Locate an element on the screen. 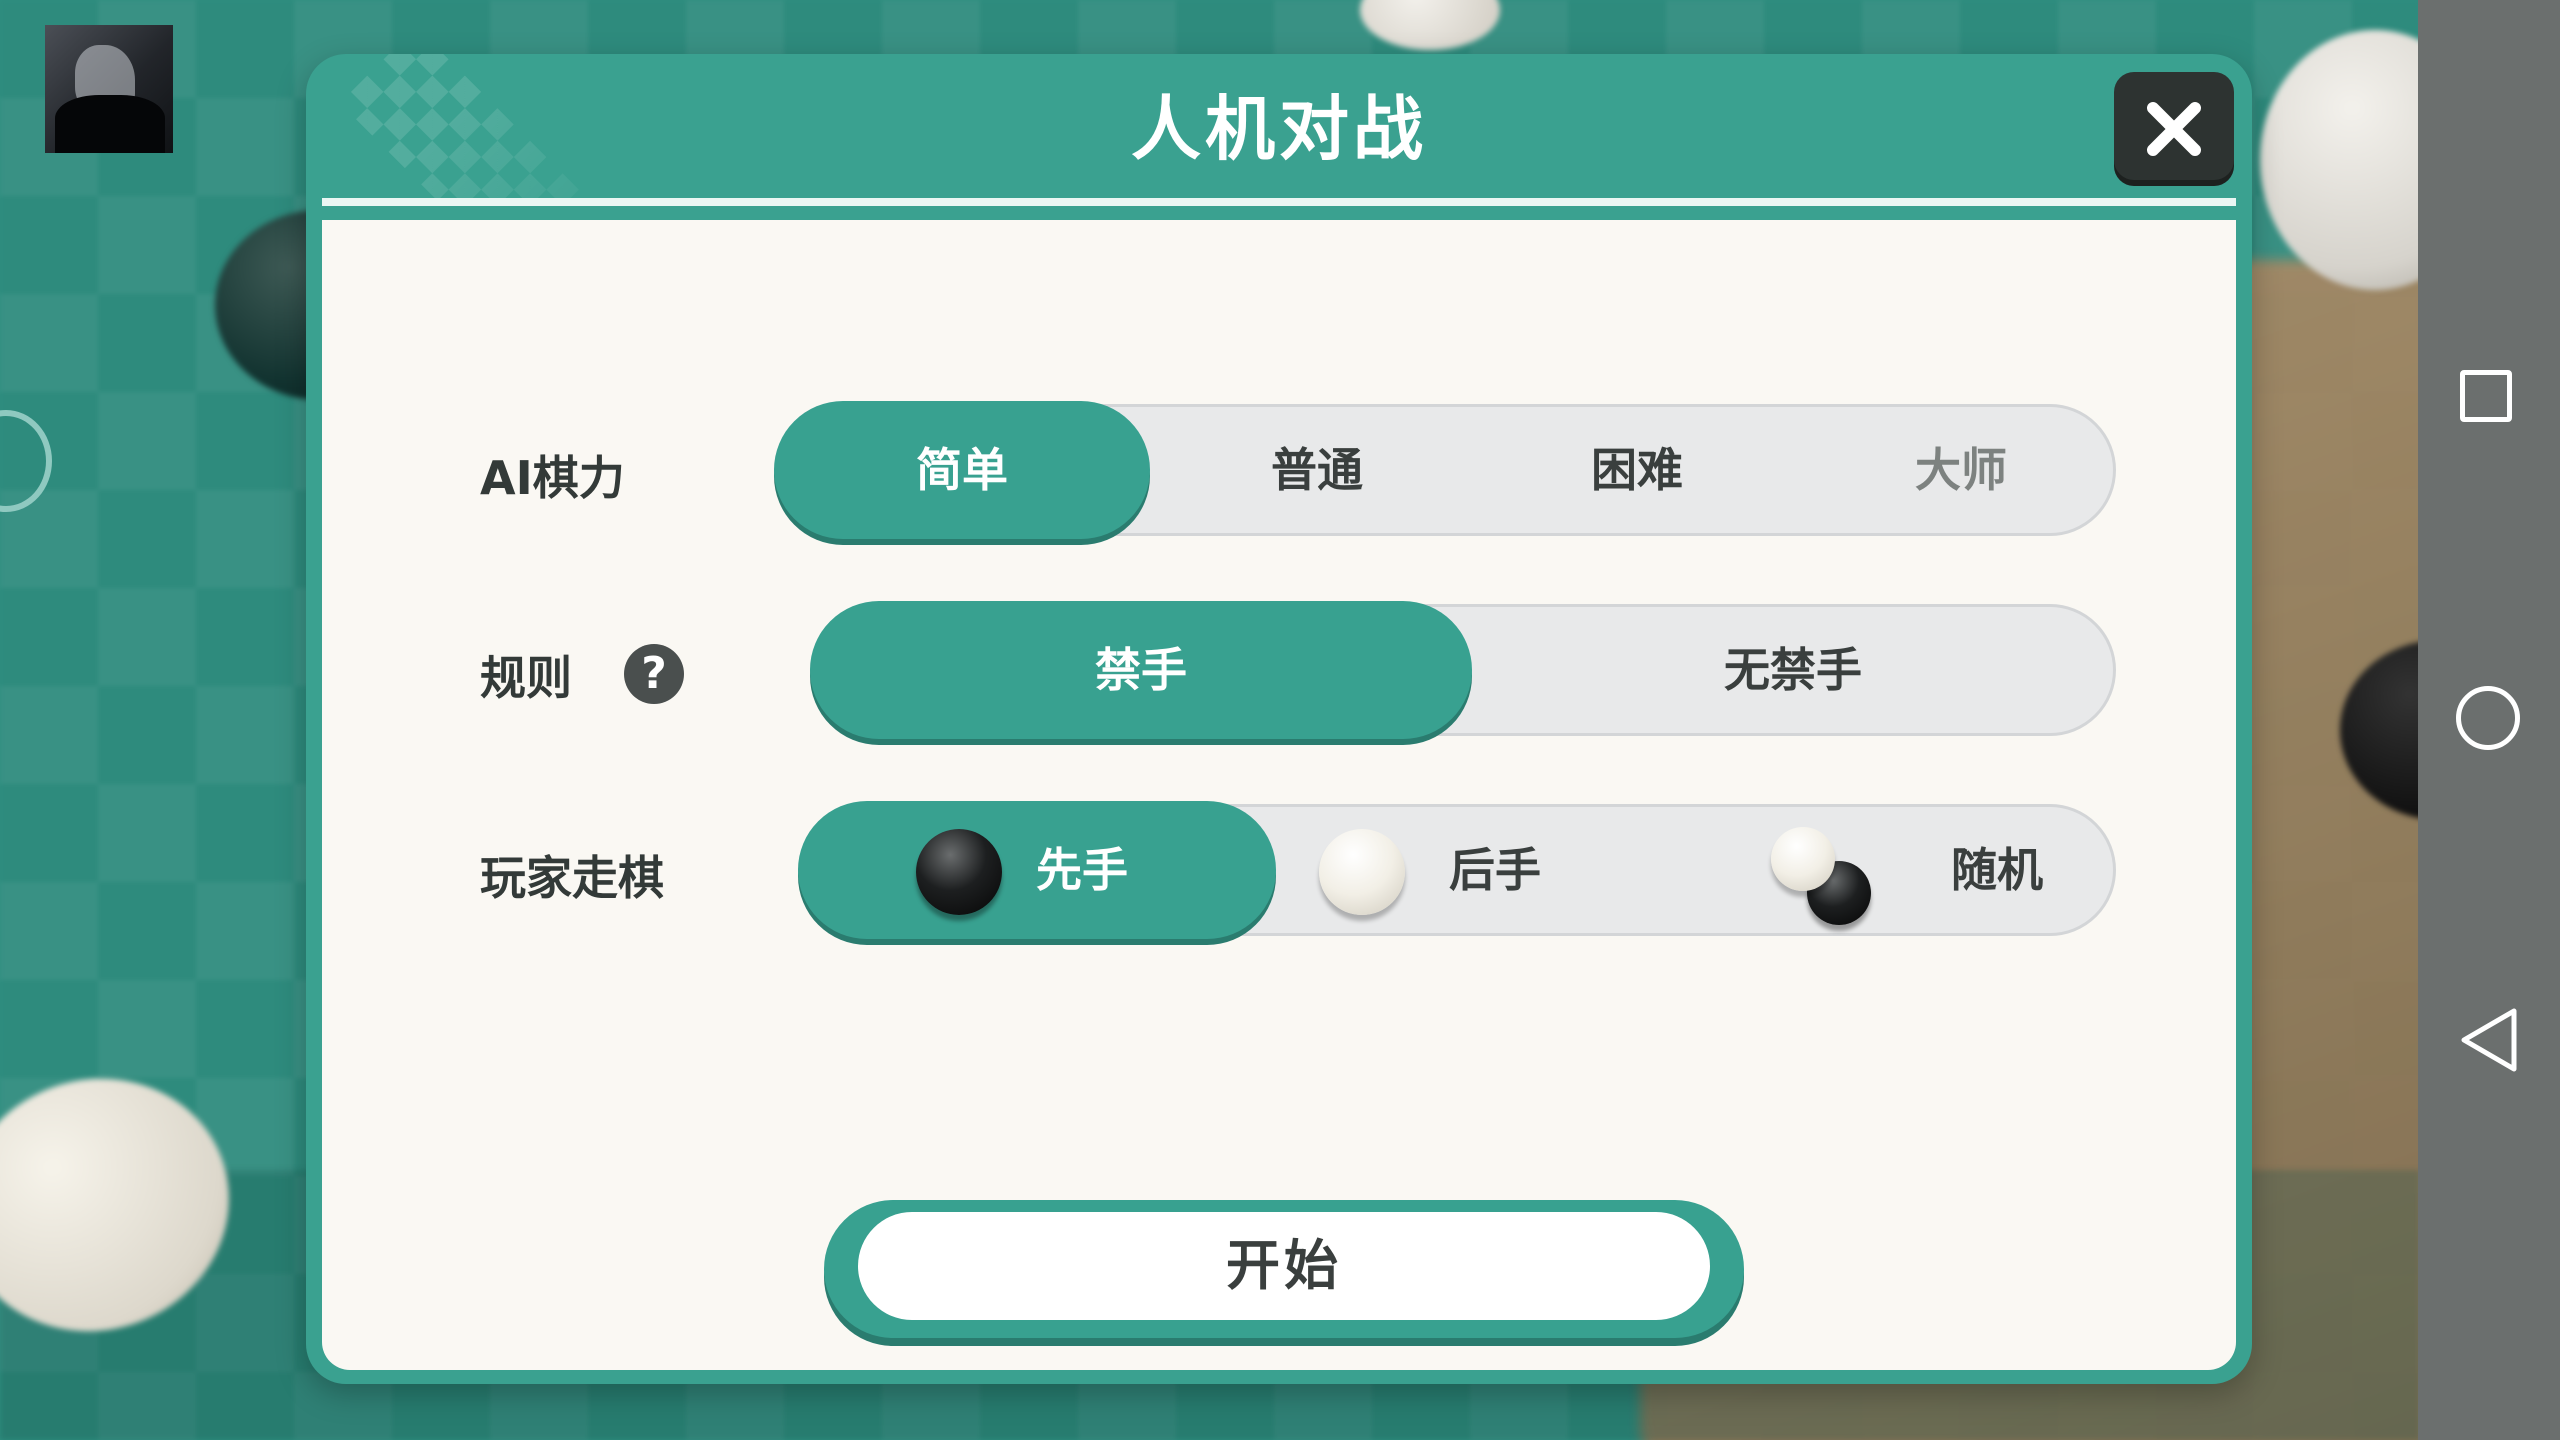  start-button: 开始 is located at coordinates (1284, 1269).